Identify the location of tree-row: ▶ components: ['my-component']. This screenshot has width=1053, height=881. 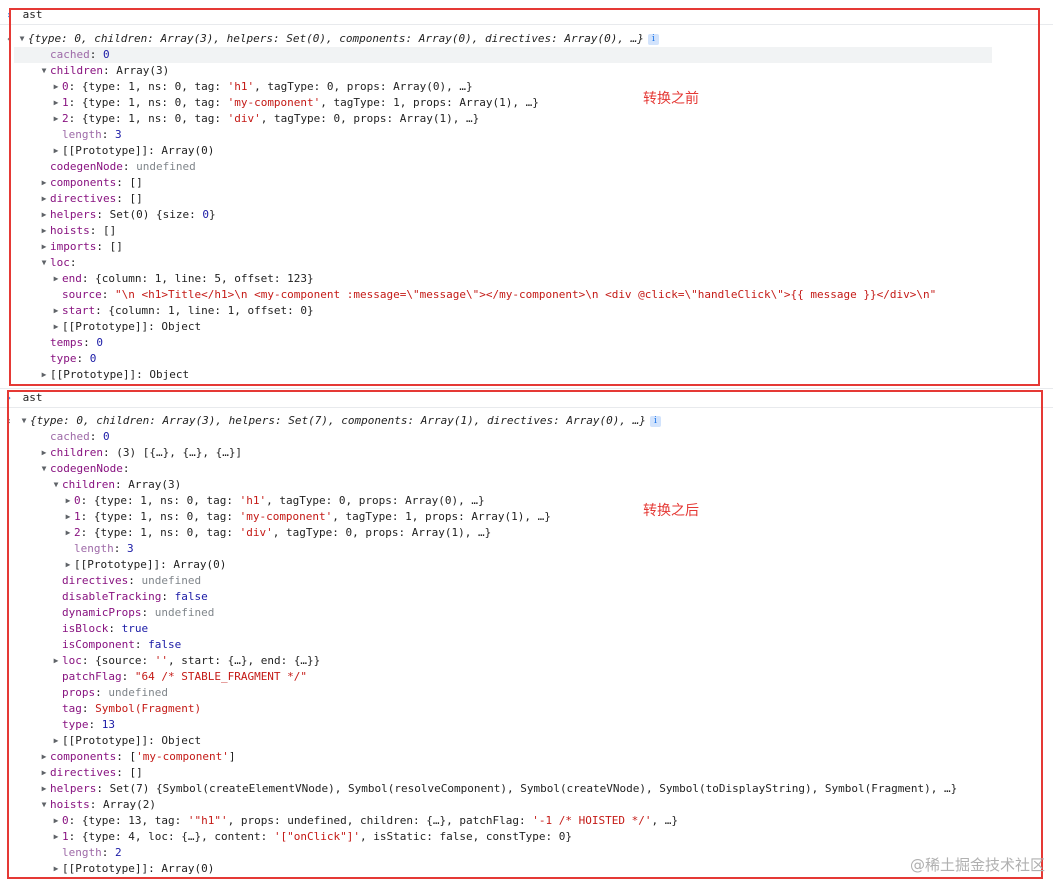
(137, 757).